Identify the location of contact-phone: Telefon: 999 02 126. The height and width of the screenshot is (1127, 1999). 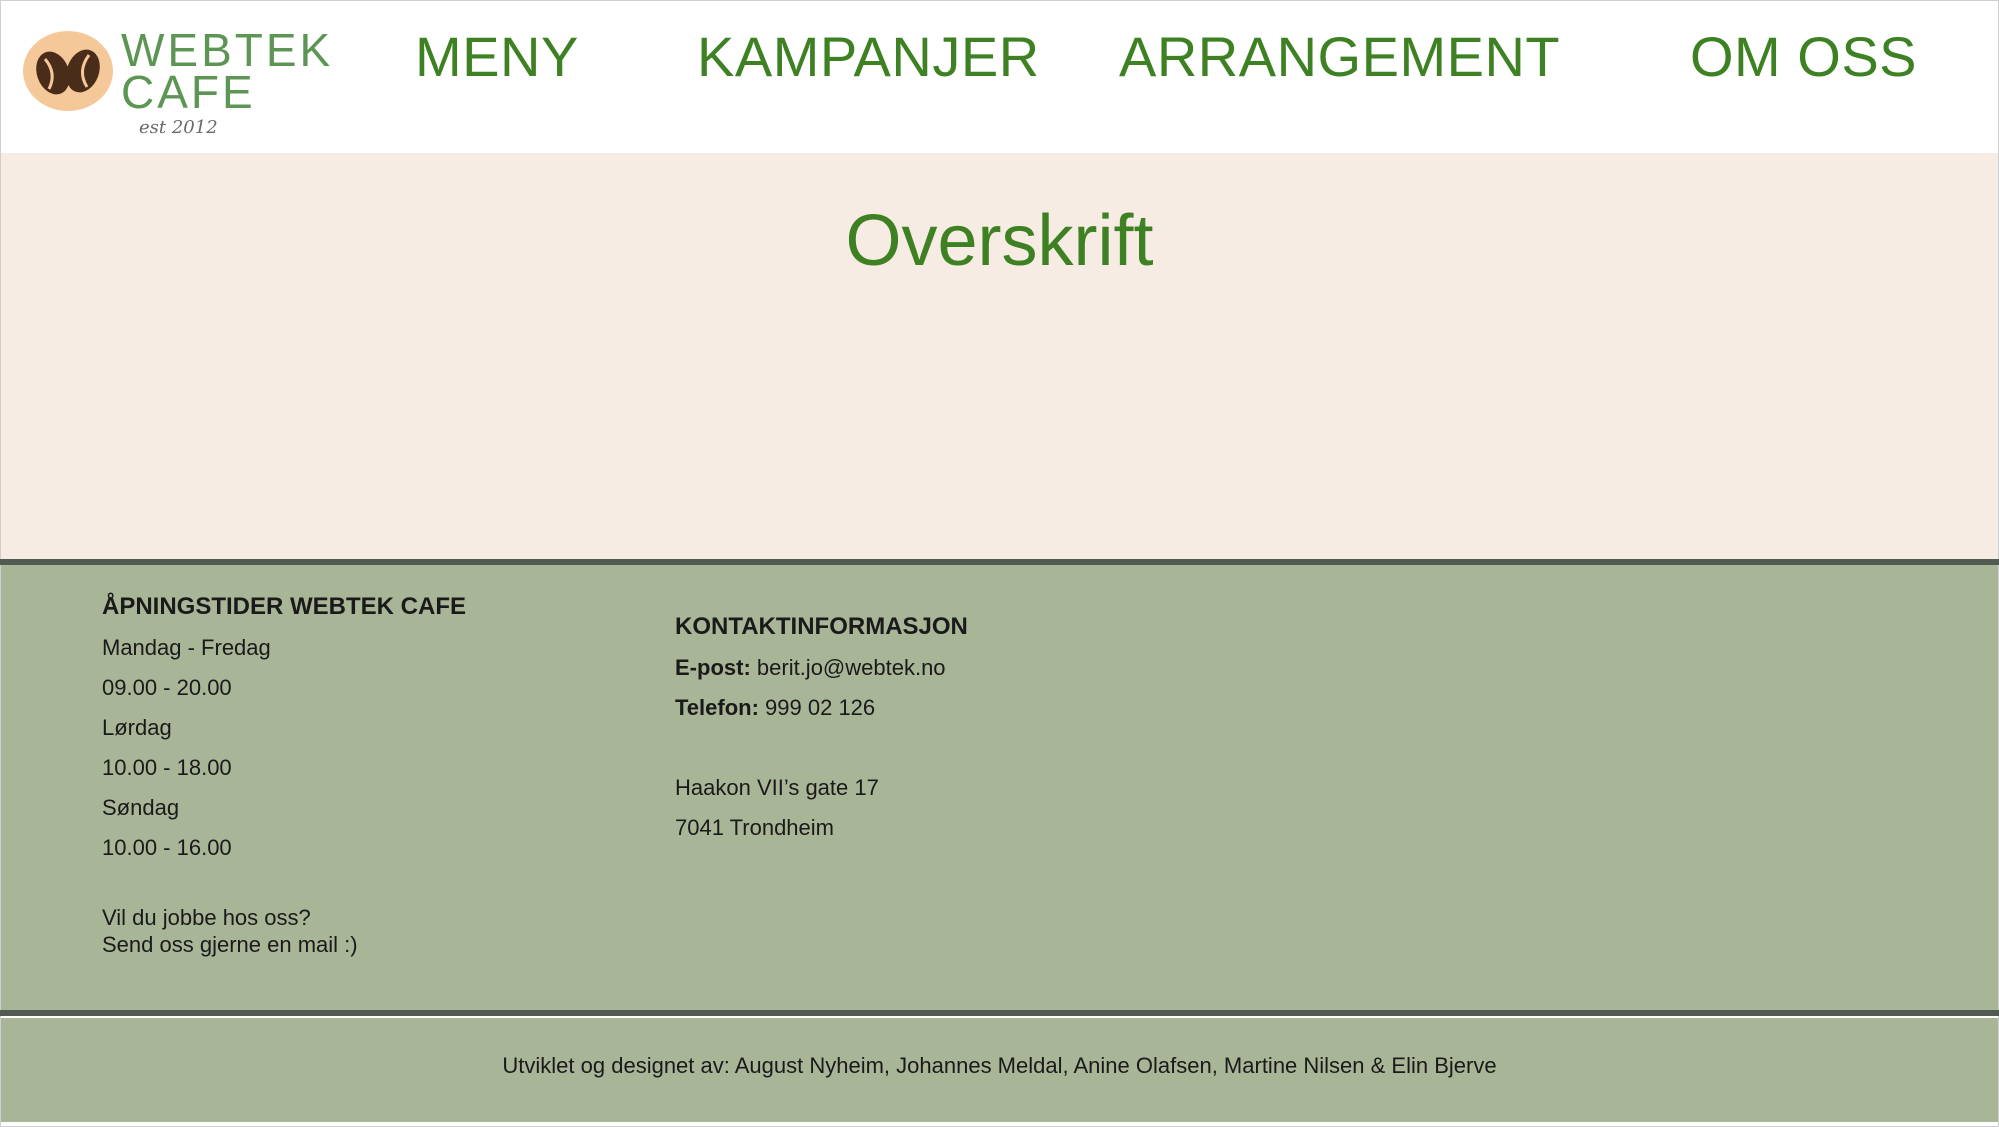
(775, 708).